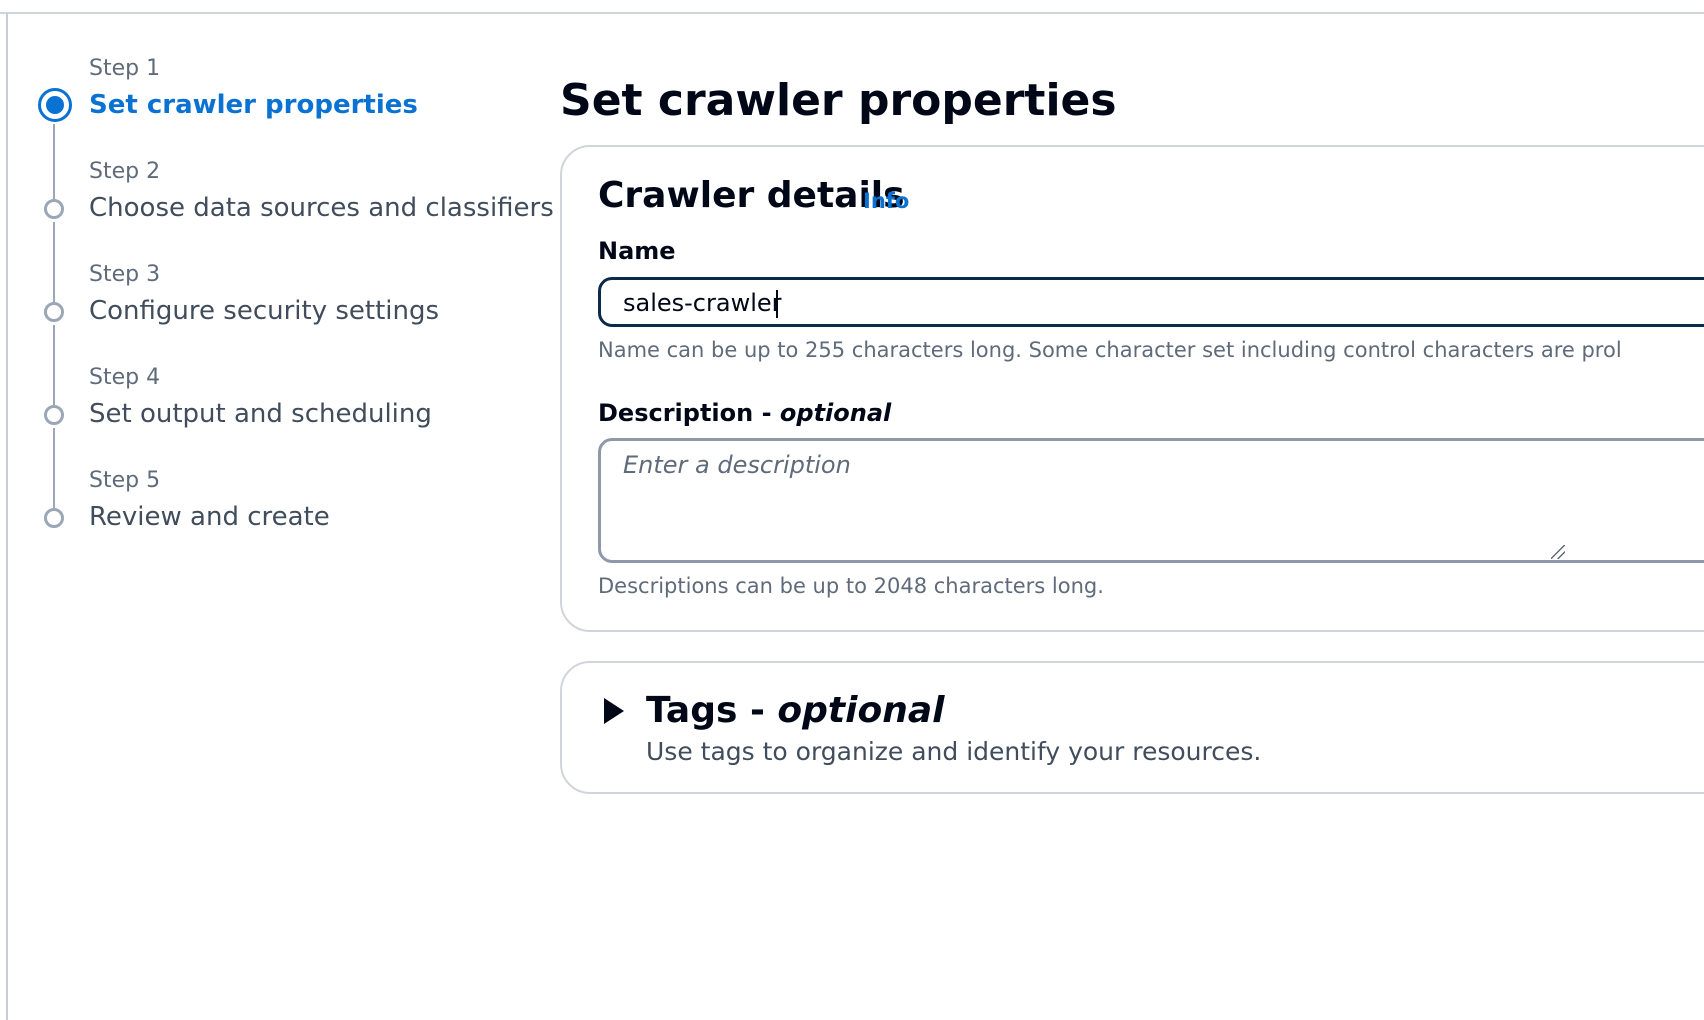 The height and width of the screenshot is (1020, 1704). I want to click on tags-heading-text: Tags -, so click(712, 710).